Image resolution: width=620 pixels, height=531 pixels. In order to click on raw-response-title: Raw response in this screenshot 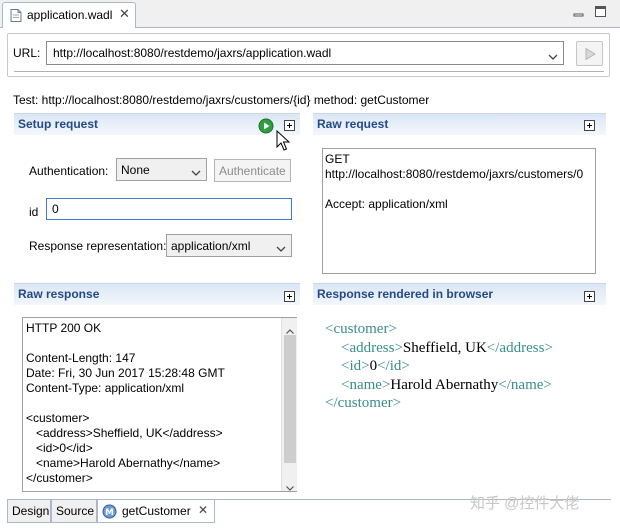, I will do `click(59, 294)`.